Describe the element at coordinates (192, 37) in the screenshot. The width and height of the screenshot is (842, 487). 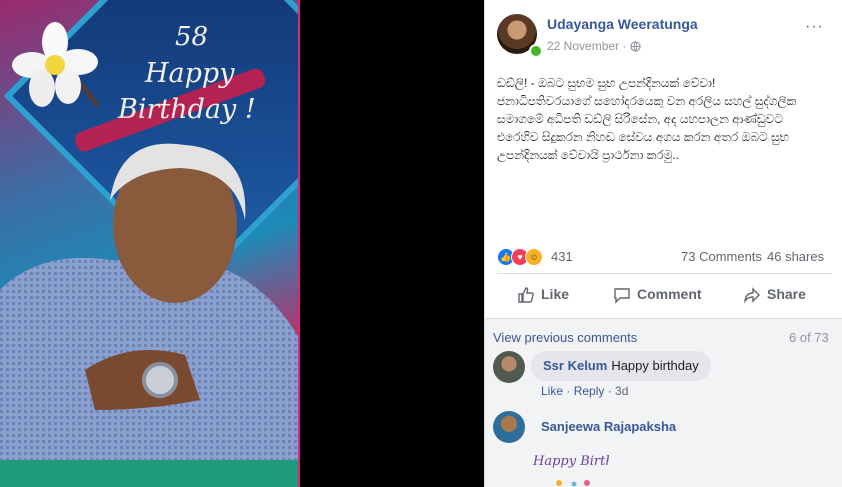
I see `photo-age-number: 58` at that location.